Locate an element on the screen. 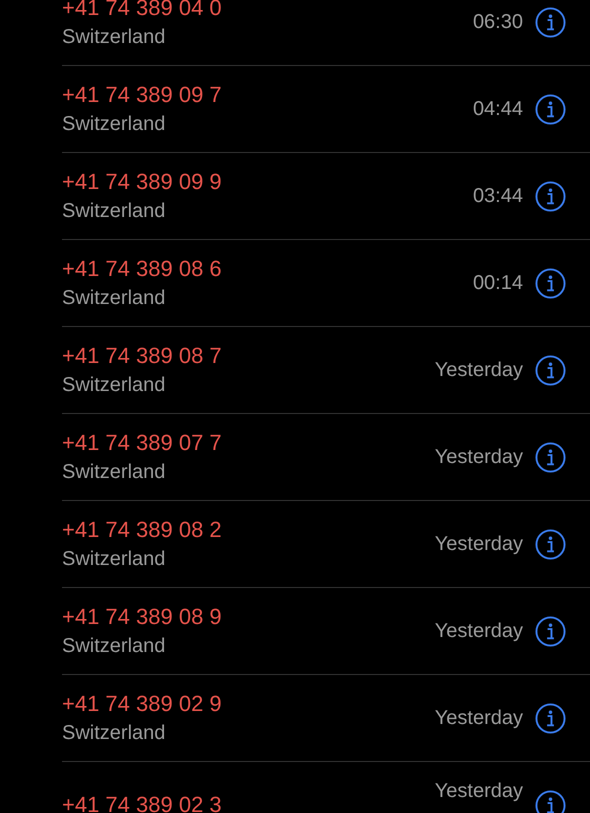  phone-number: +41 74 389 08 2 is located at coordinates (142, 530).